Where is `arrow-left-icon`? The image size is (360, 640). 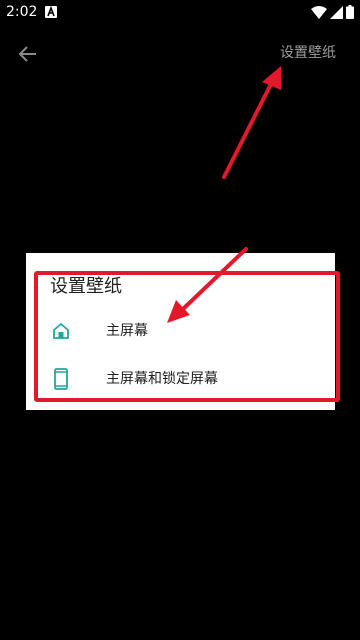
arrow-left-icon is located at coordinates (27, 54).